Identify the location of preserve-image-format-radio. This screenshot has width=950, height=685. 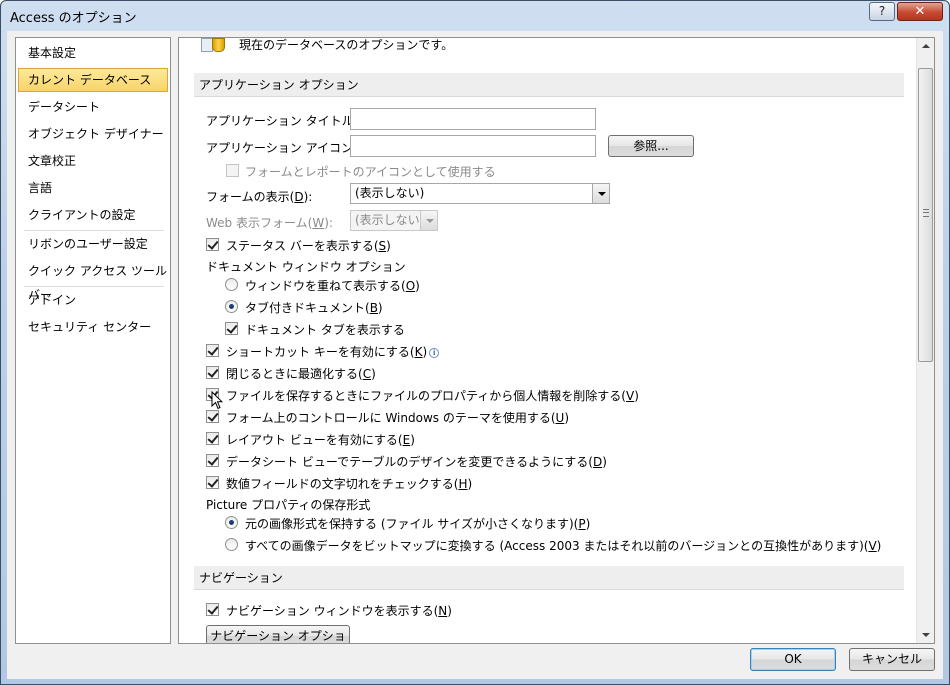
(231, 522).